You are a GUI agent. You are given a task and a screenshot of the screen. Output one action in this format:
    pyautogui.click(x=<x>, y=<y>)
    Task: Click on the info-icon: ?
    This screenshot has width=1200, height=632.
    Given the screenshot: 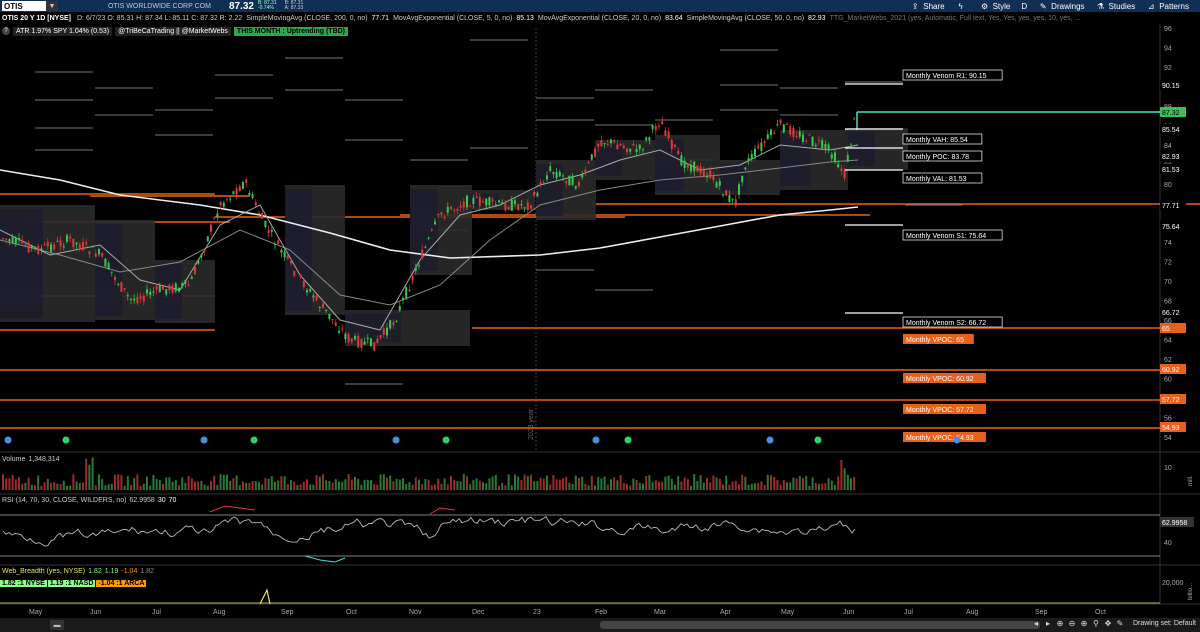 What is the action you would take?
    pyautogui.click(x=6, y=31)
    